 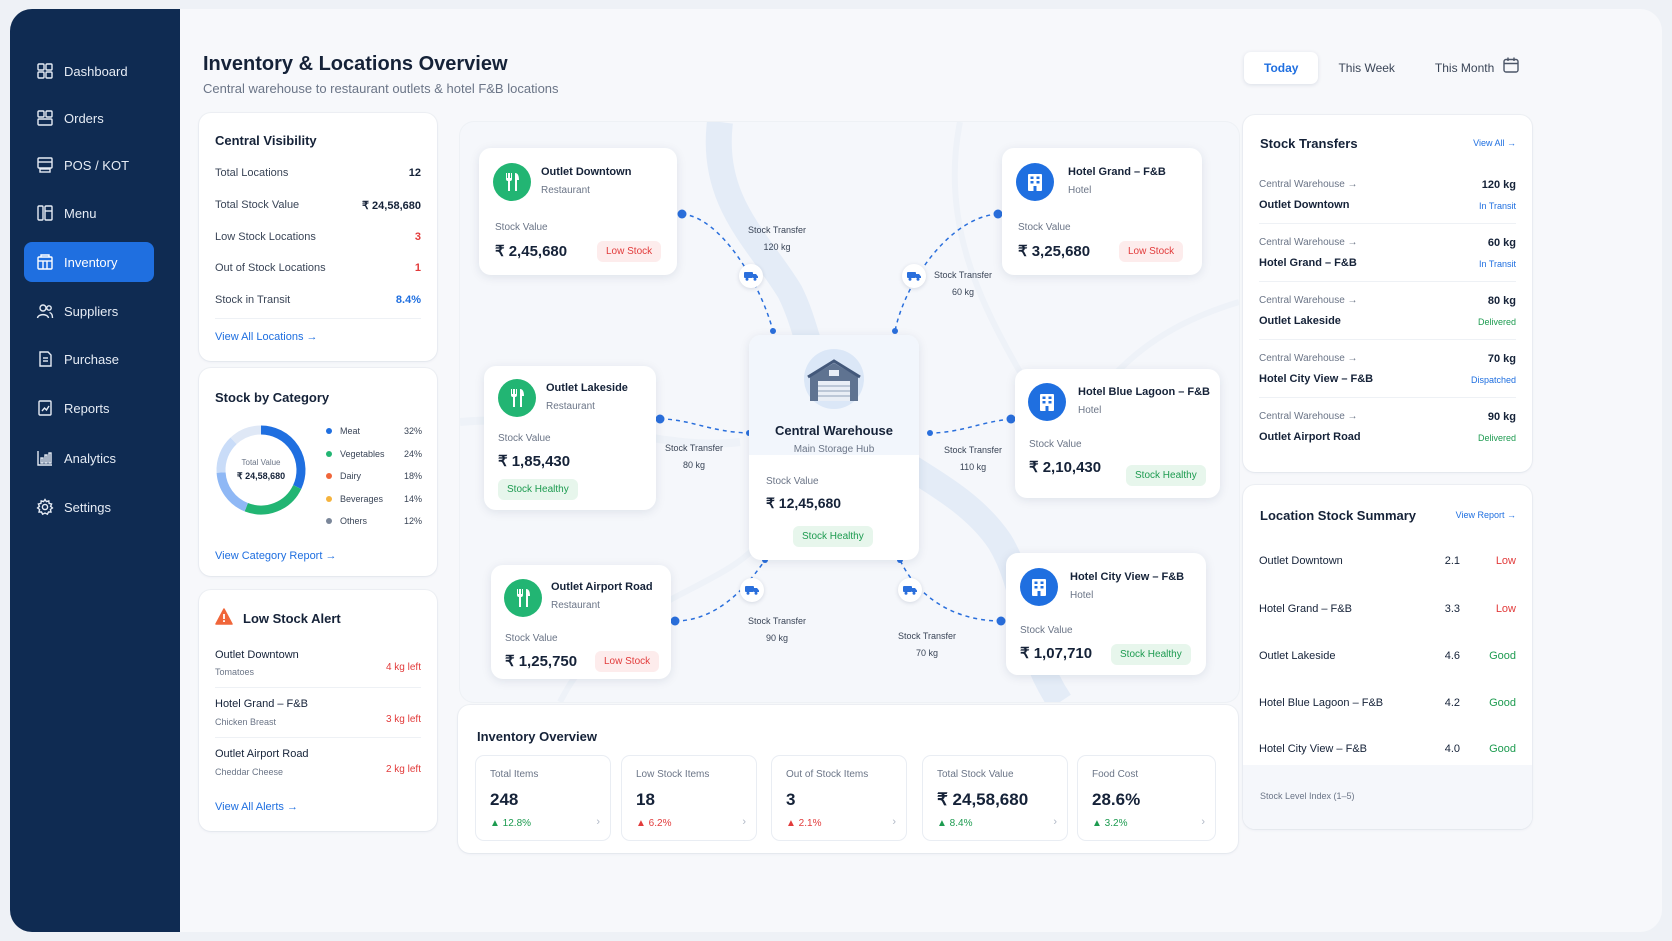 What do you see at coordinates (45, 213) in the screenshot?
I see `menu-icon` at bounding box center [45, 213].